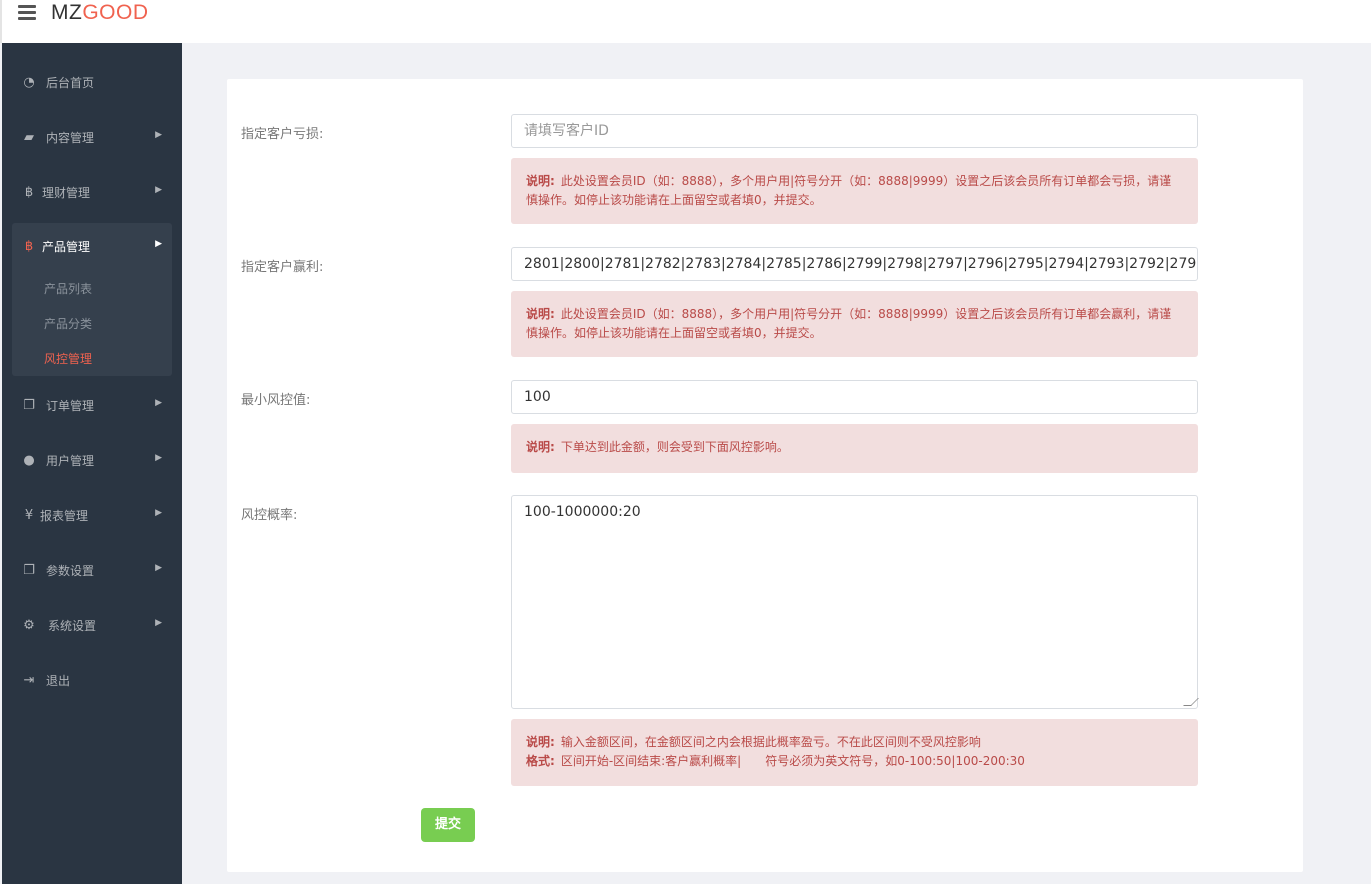  What do you see at coordinates (92, 193) in the screenshot?
I see `sidebar-item-finance: ฿ 理财管理 ▶` at bounding box center [92, 193].